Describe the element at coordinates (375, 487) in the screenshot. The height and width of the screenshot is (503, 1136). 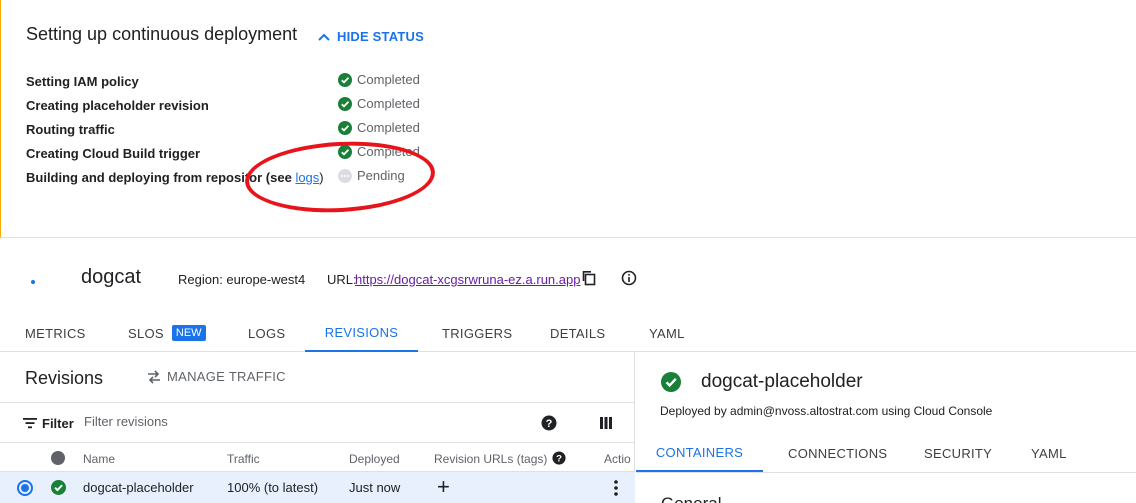
I see `revision-deployed: Just now` at that location.